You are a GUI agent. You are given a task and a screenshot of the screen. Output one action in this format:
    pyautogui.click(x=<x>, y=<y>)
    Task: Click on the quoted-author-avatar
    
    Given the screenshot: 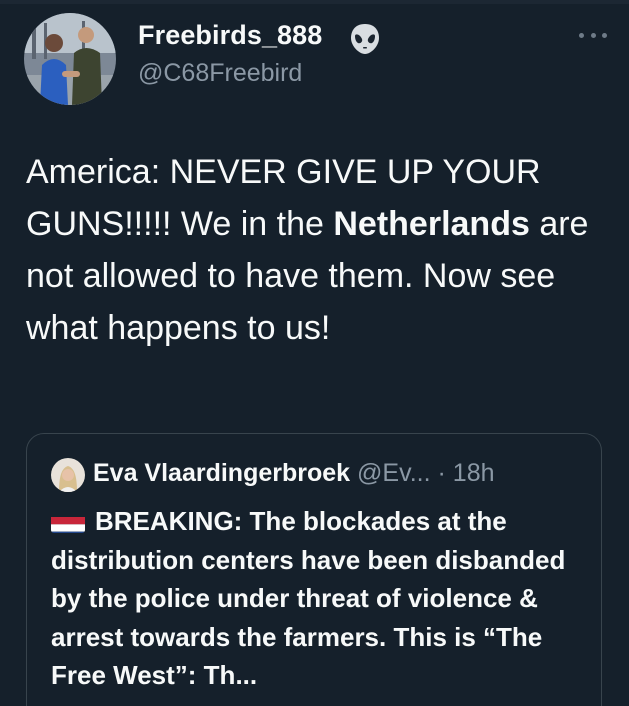 What is the action you would take?
    pyautogui.click(x=68, y=475)
    